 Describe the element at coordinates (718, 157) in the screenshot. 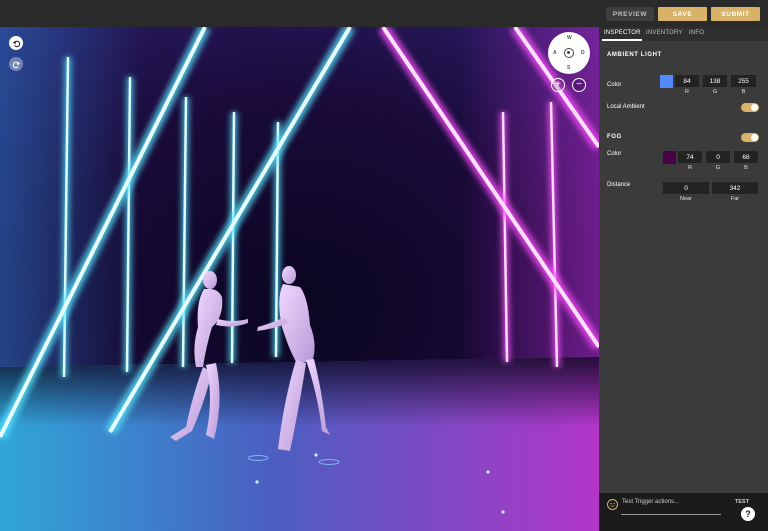

I see `fog-g-field: 0` at that location.